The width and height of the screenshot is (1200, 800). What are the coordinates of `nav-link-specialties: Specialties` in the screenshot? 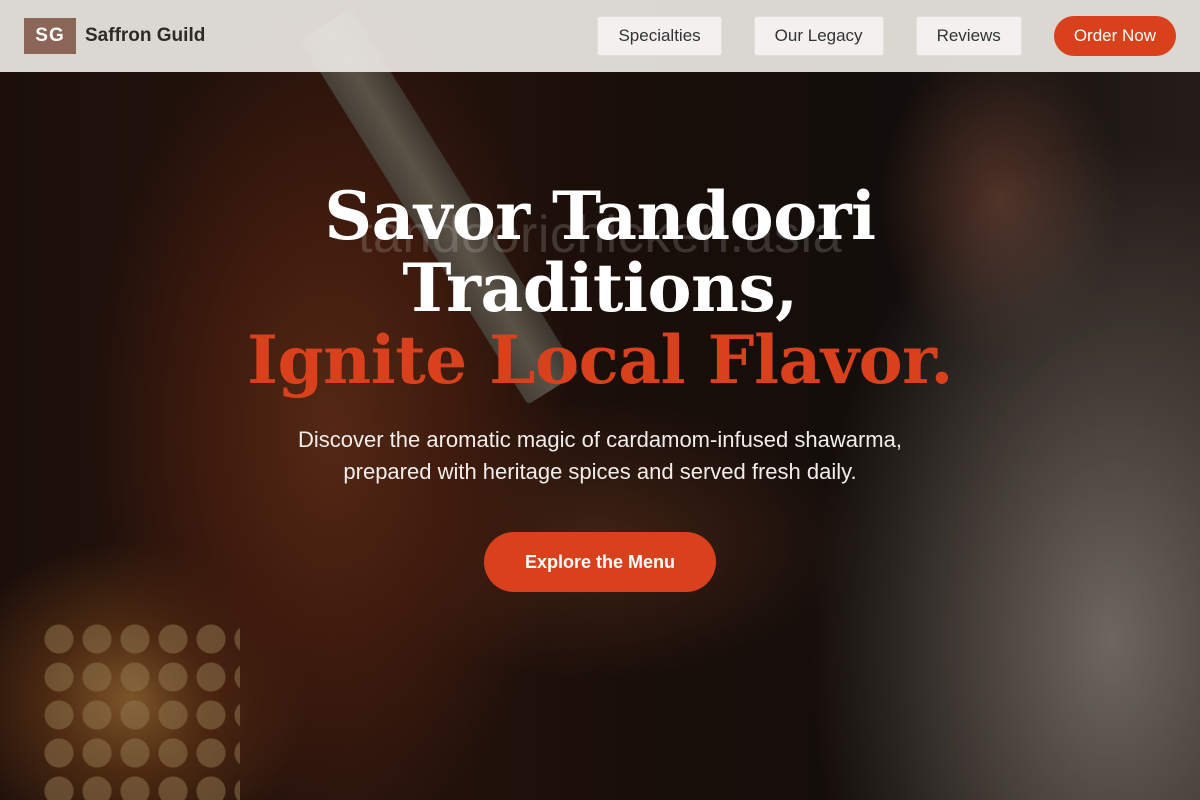 It's located at (659, 36).